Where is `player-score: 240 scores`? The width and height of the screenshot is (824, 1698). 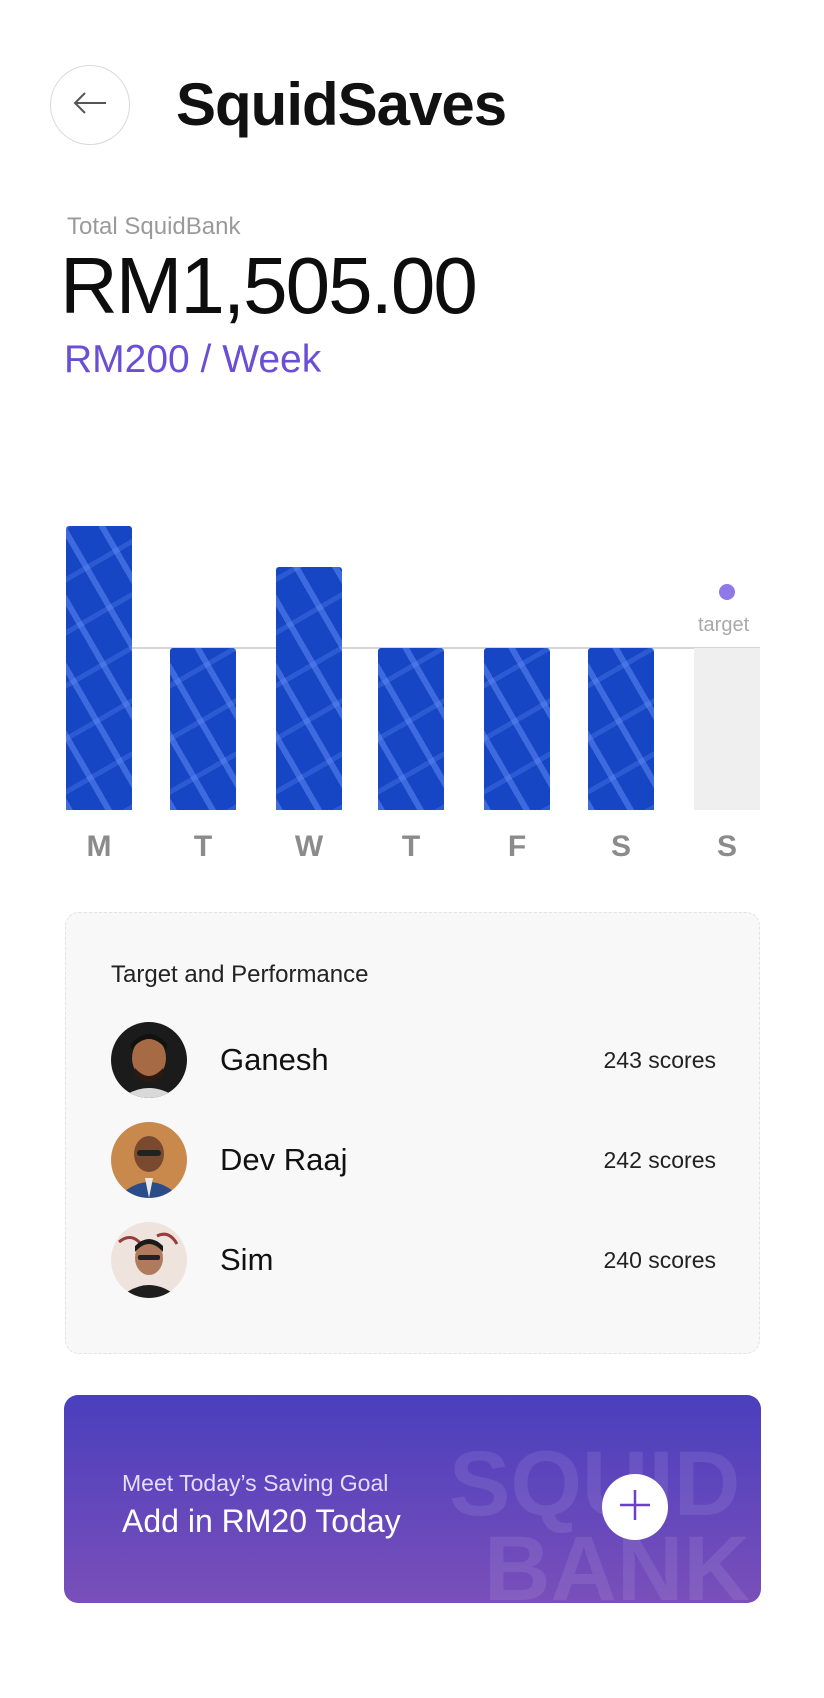
player-score: 240 scores is located at coordinates (659, 1259).